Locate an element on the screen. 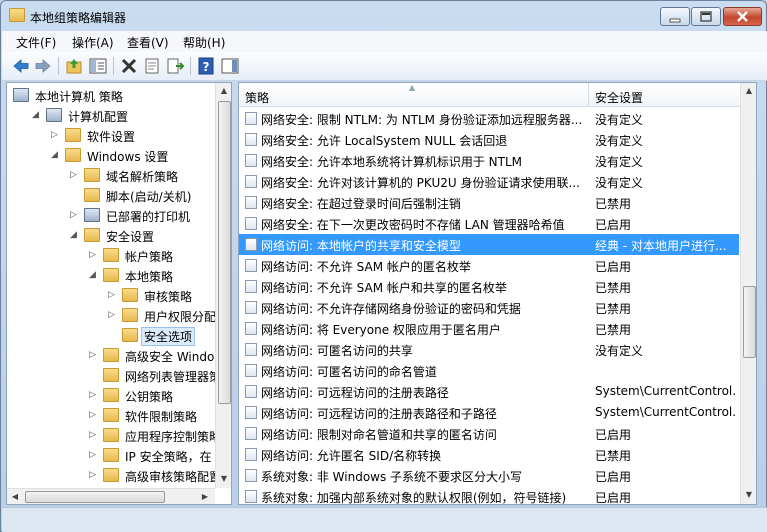 This screenshot has height=532, width=767. policy-name: 网络访问: 可远程访问的注册表路径 is located at coordinates (355, 393).